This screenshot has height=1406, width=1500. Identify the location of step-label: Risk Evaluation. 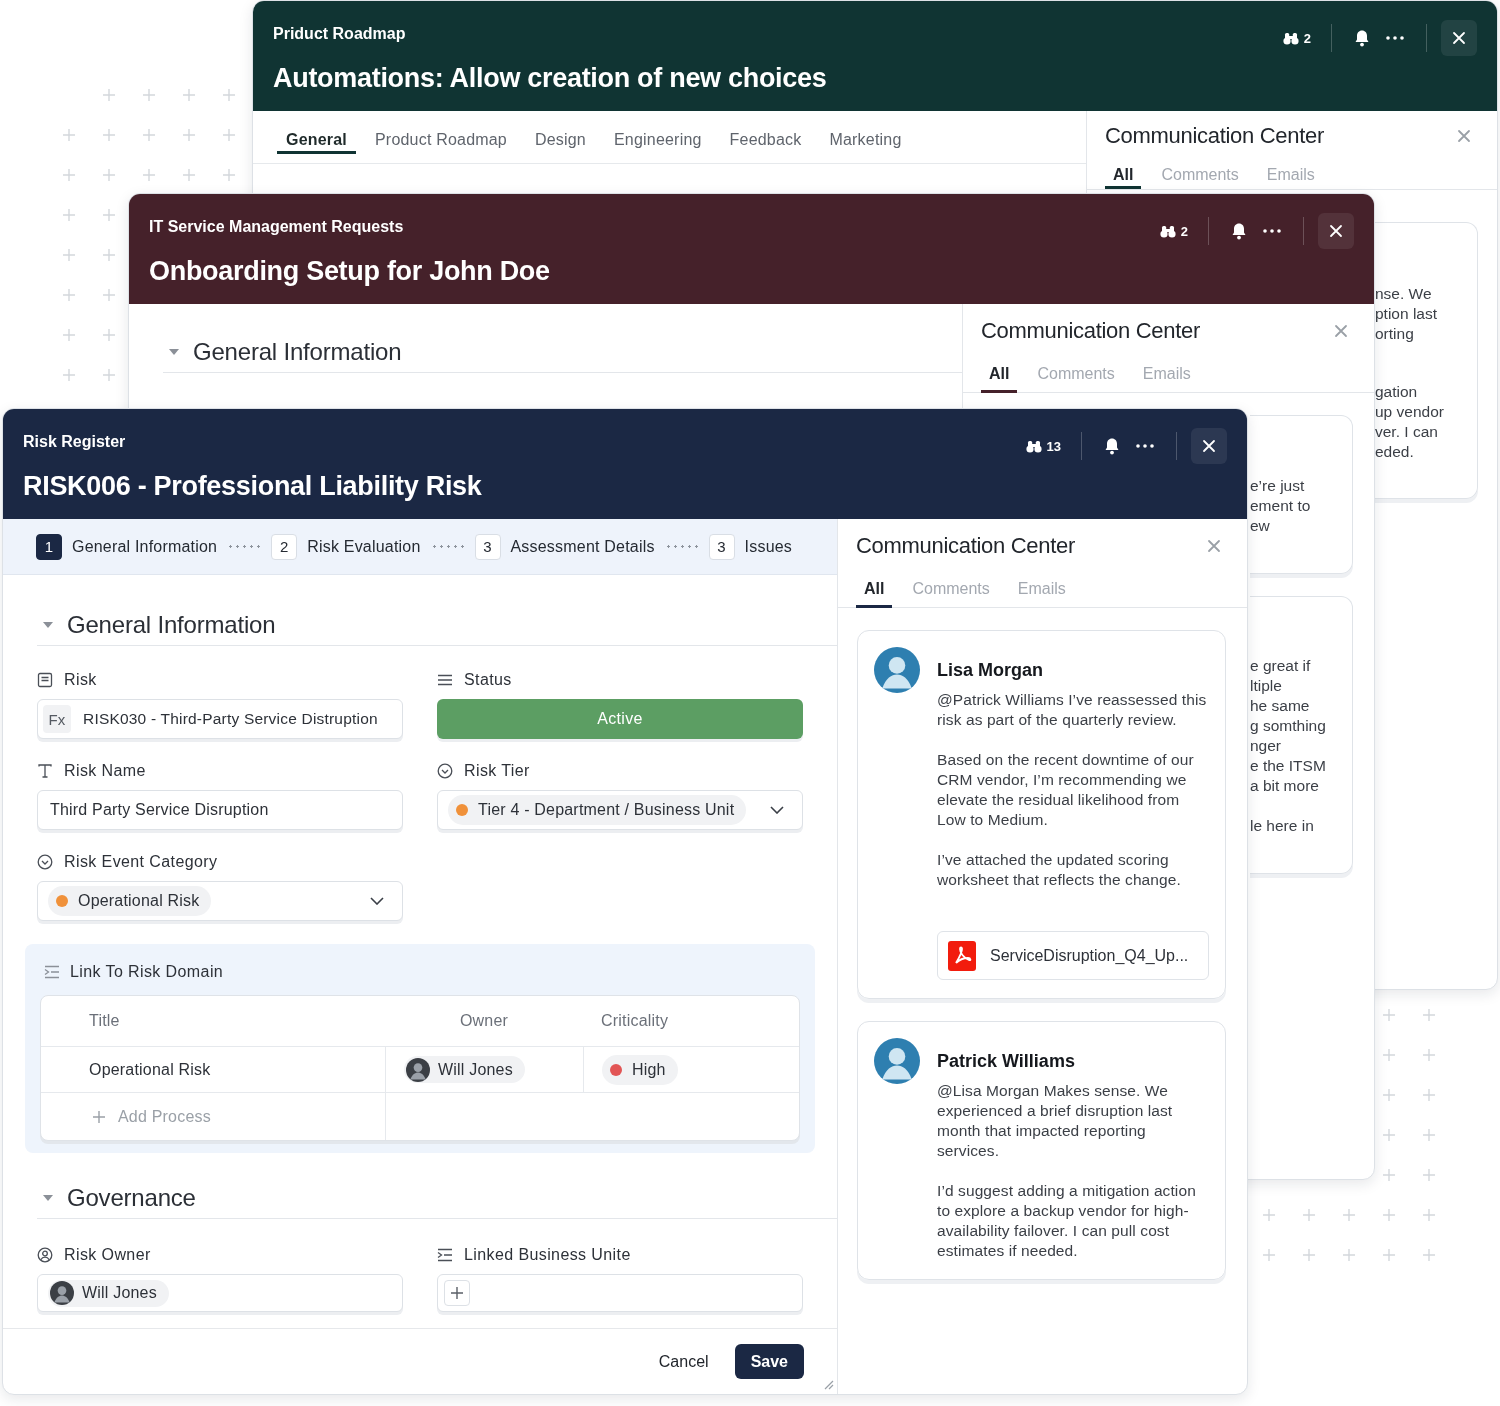
(364, 546).